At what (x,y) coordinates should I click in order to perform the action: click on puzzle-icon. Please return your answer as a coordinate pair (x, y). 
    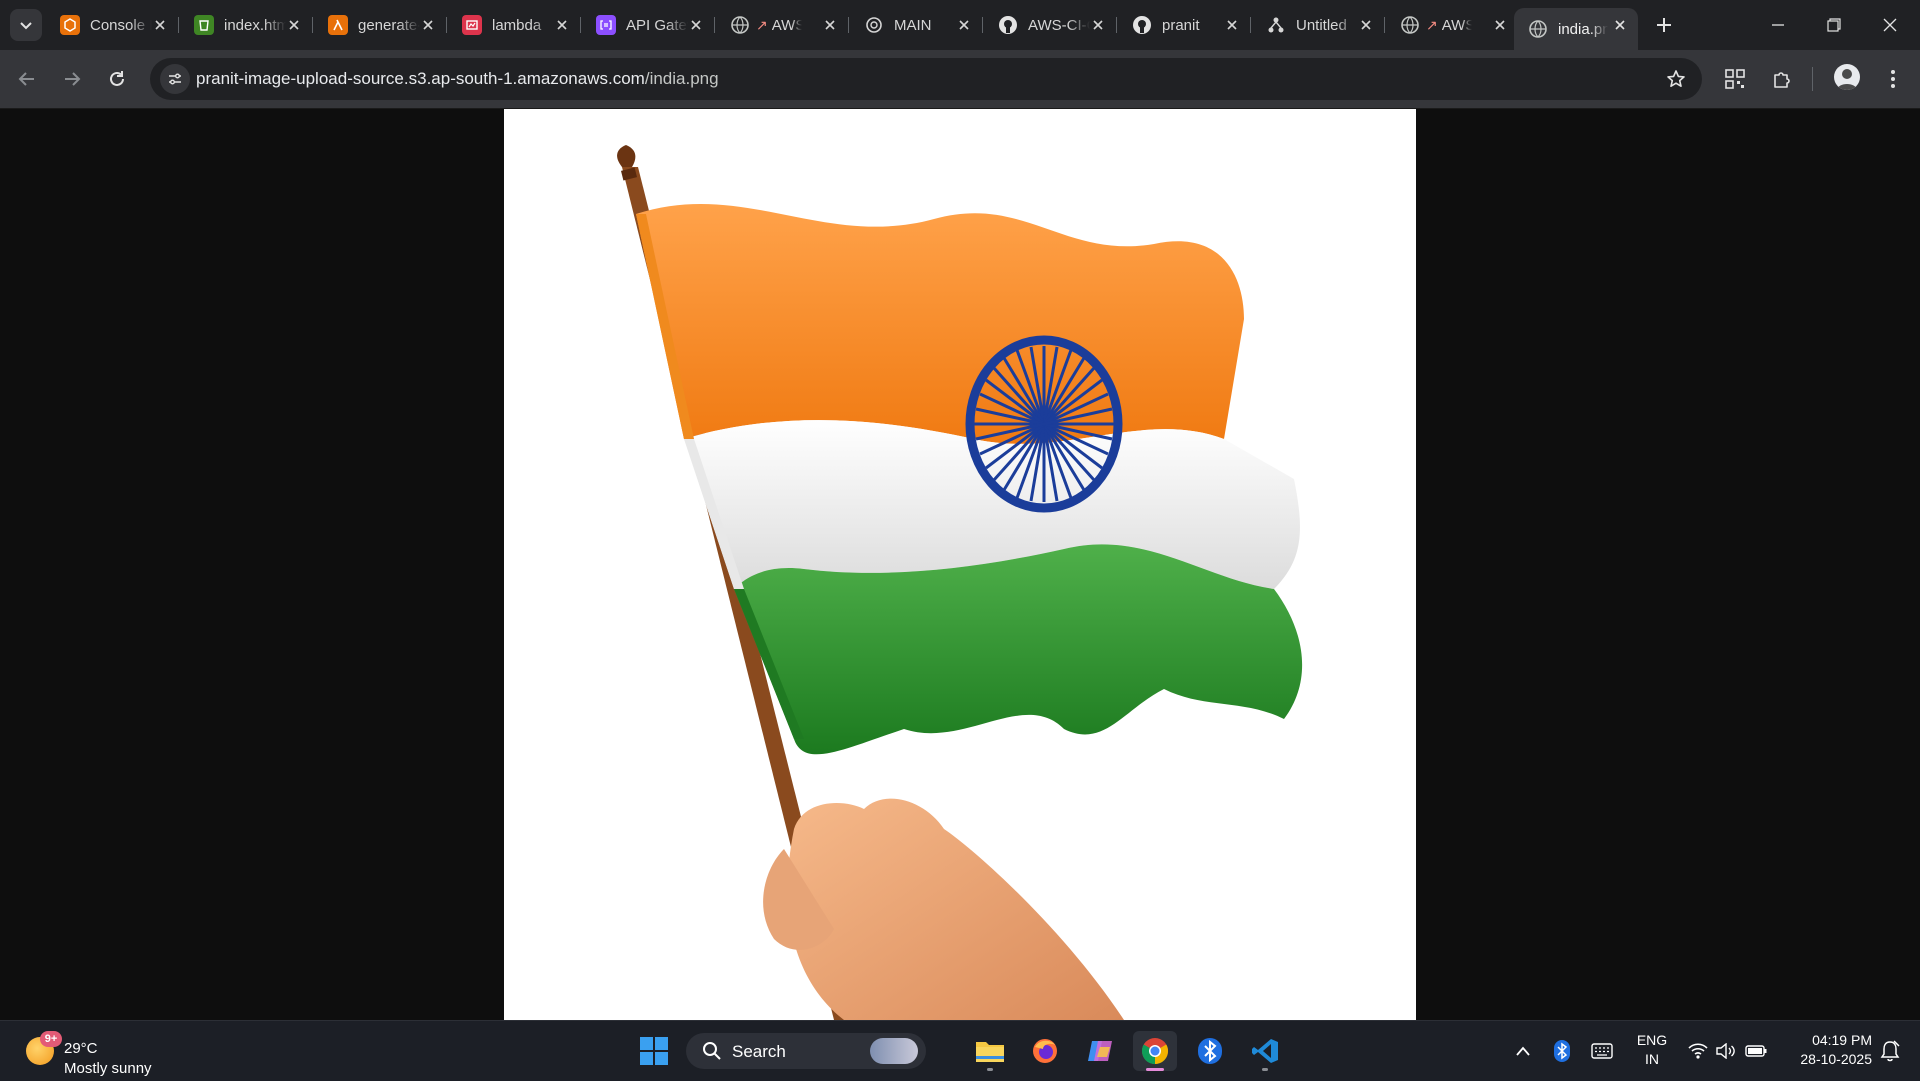
    Looking at the image, I should click on (1782, 80).